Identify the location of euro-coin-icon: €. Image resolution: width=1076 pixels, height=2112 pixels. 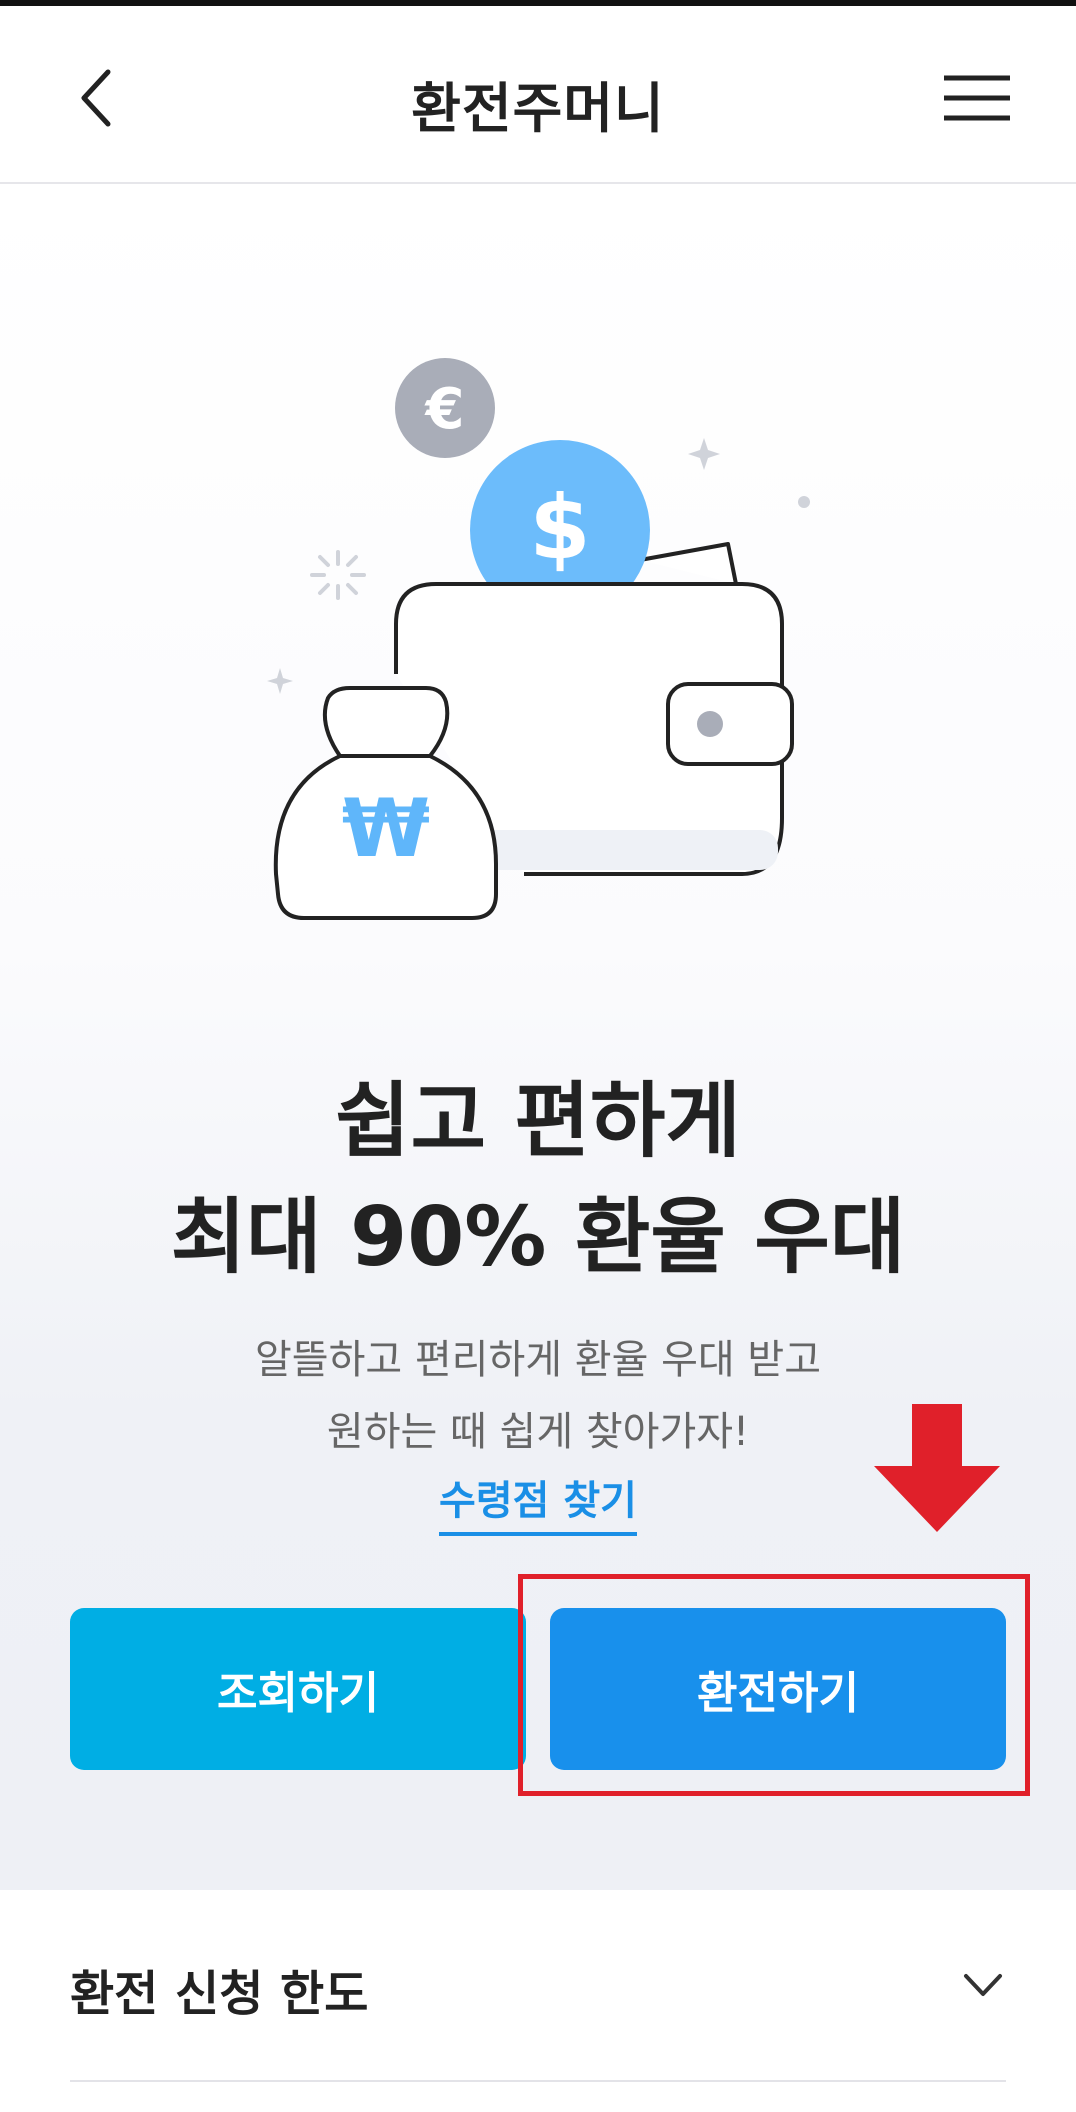
(445, 408).